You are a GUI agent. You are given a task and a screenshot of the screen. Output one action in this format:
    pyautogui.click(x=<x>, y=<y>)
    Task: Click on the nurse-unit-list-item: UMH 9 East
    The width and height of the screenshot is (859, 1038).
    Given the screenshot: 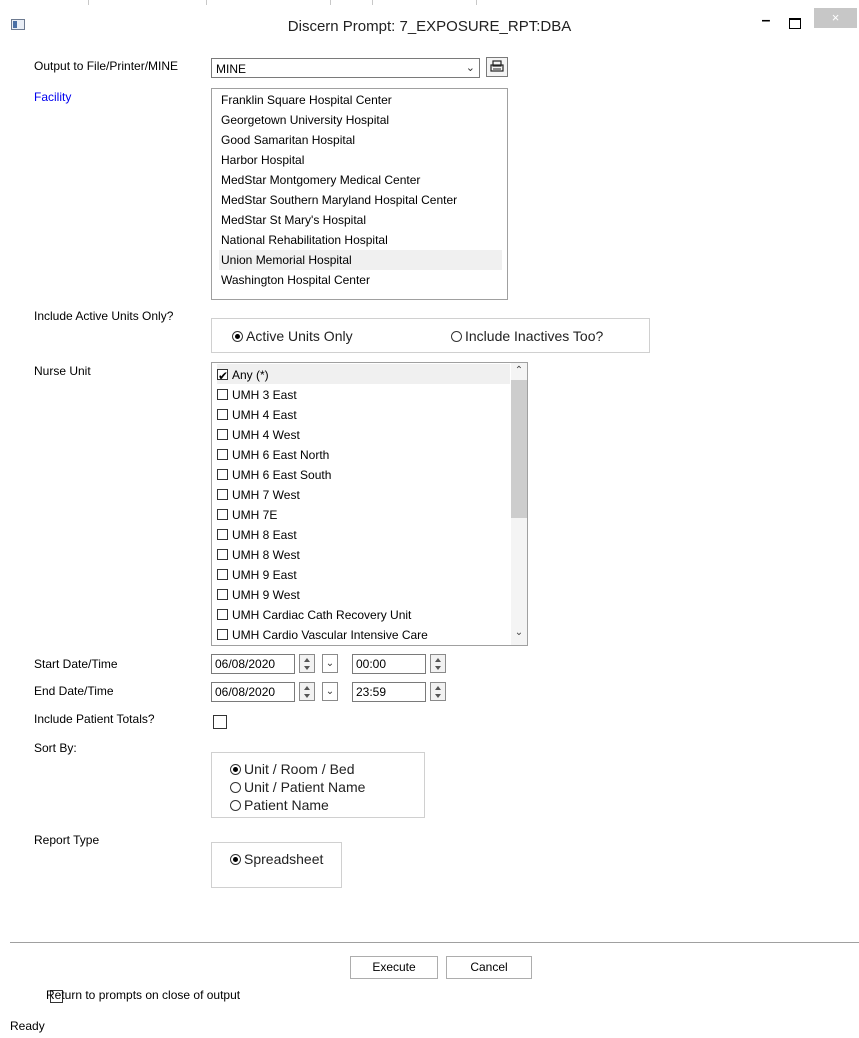 What is the action you would take?
    pyautogui.click(x=363, y=574)
    